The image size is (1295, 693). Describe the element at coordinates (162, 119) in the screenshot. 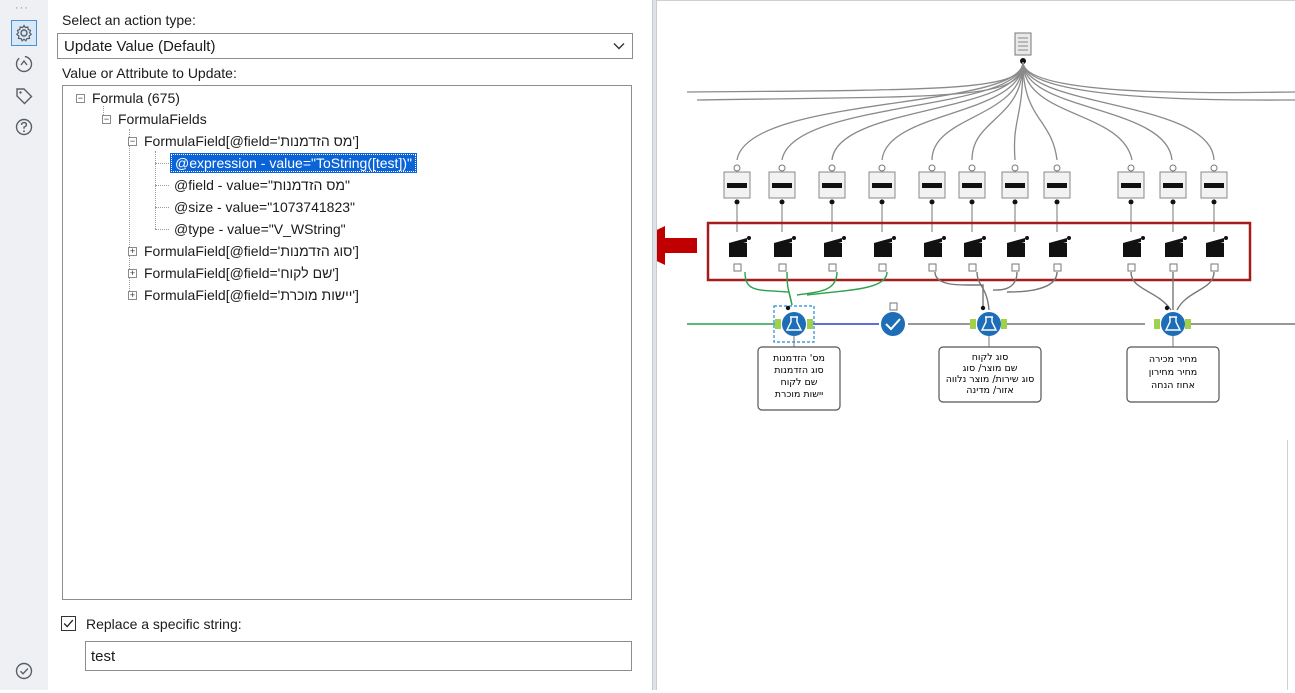

I see `tree-node-label: FormulaFields` at that location.